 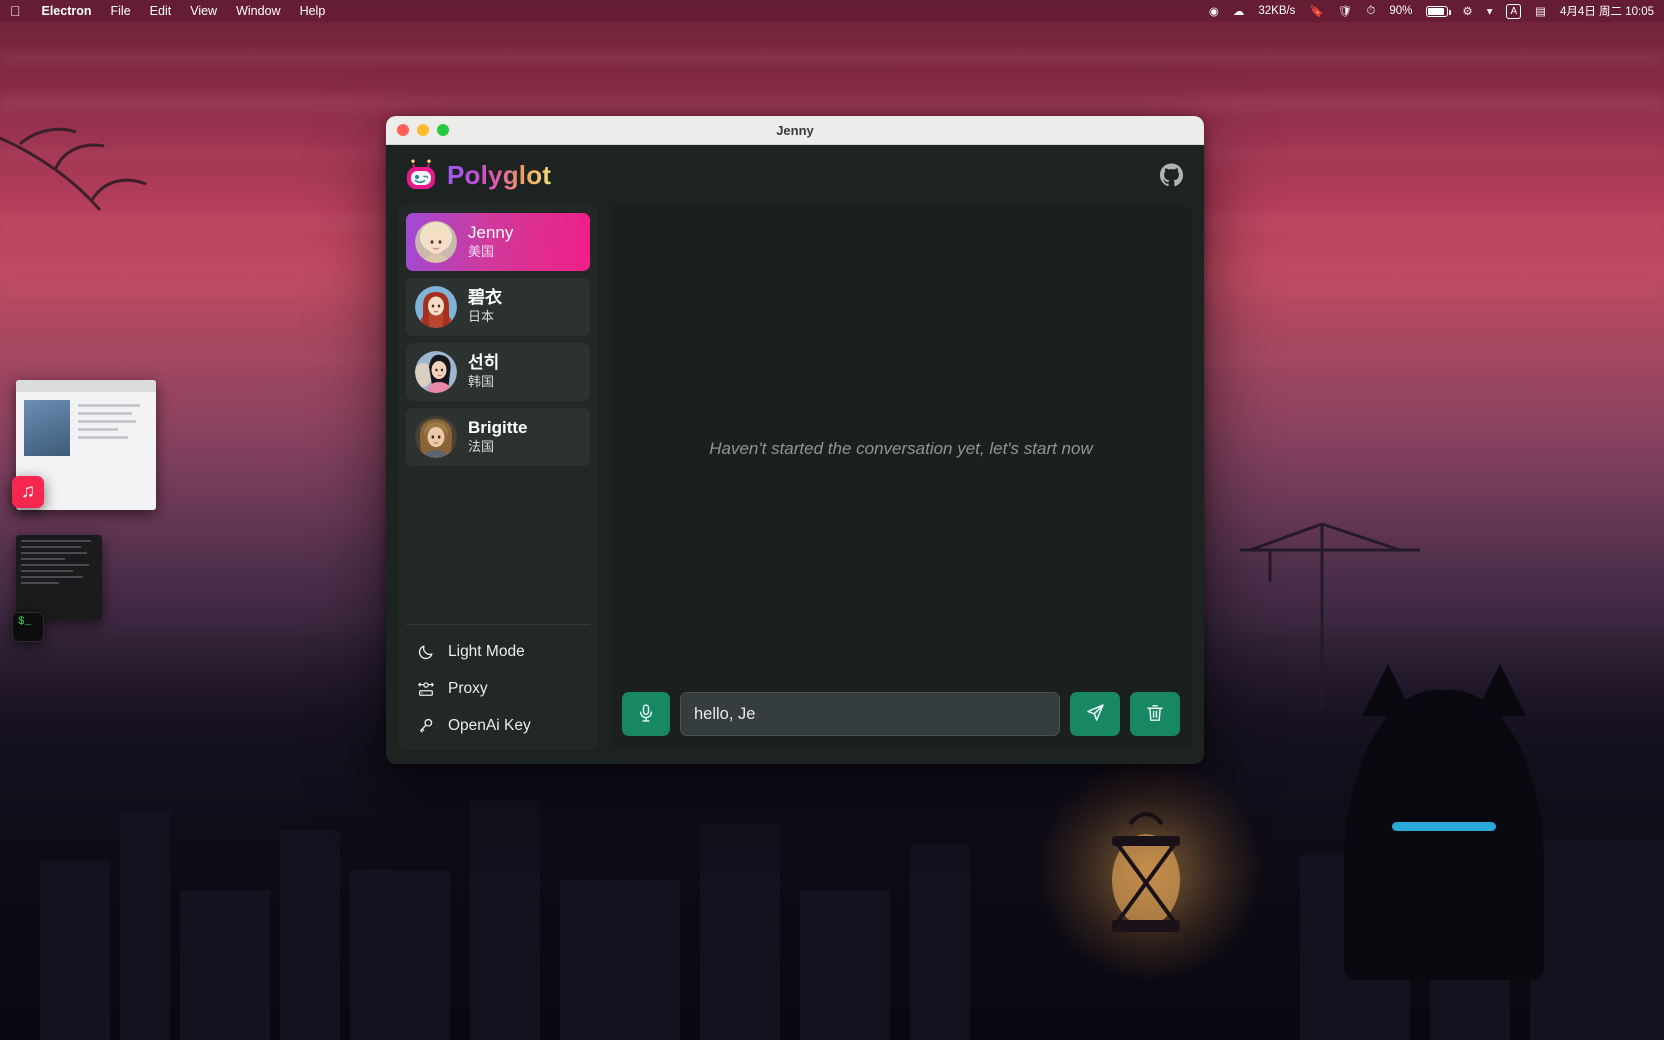 I want to click on cloud-icon: ☁, so click(x=1239, y=11).